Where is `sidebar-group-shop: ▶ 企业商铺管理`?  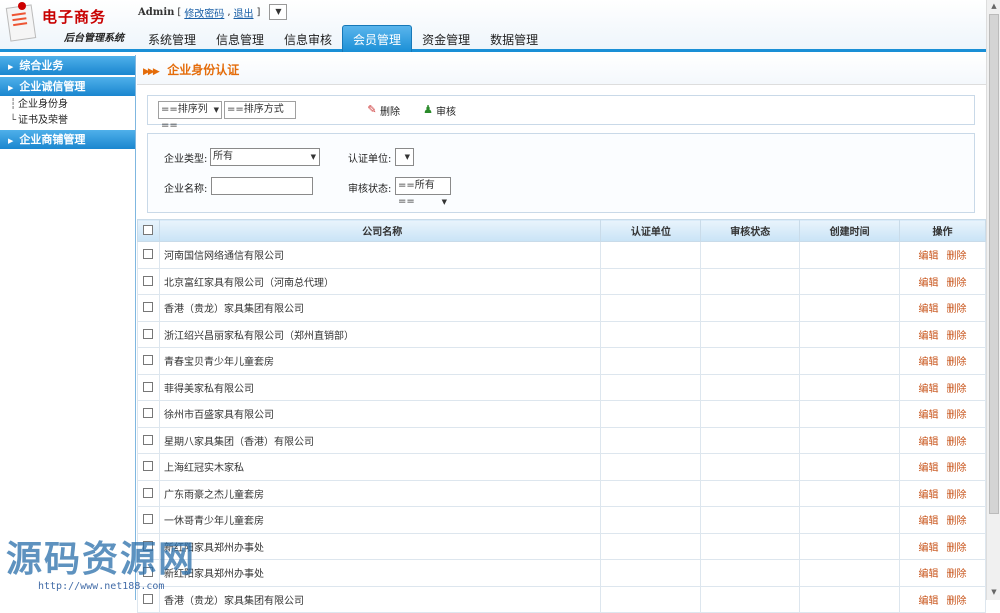 sidebar-group-shop: ▶ 企业商铺管理 is located at coordinates (67, 140).